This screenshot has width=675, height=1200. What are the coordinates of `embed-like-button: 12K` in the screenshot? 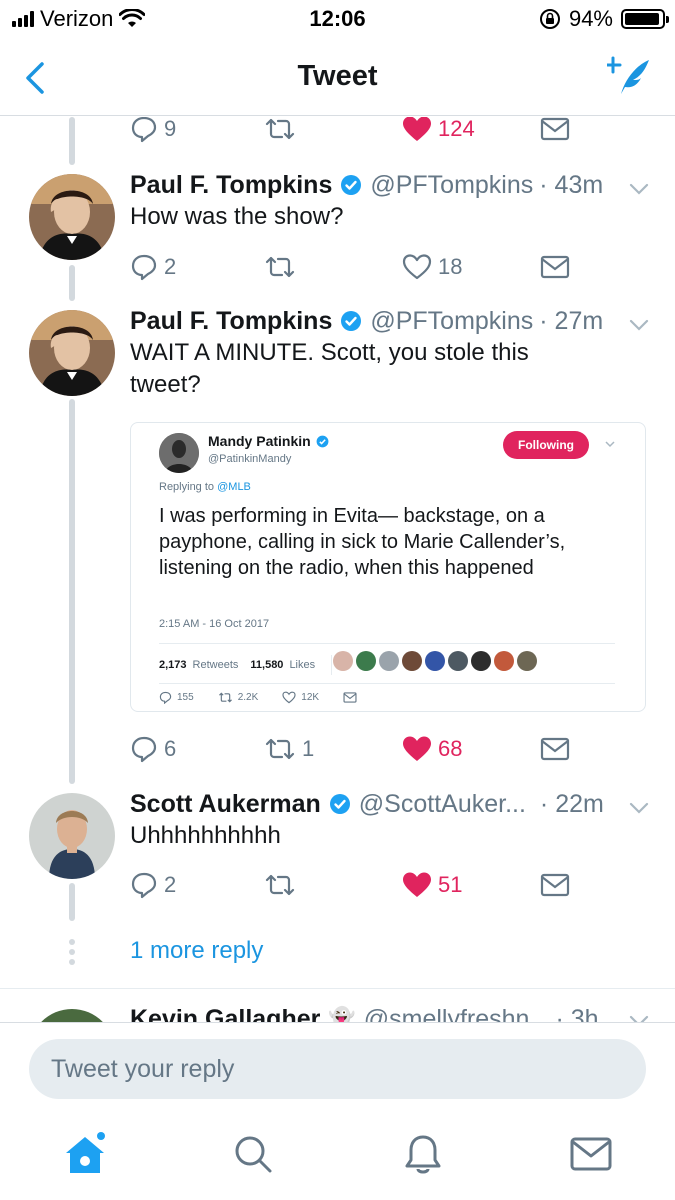 It's located at (300, 697).